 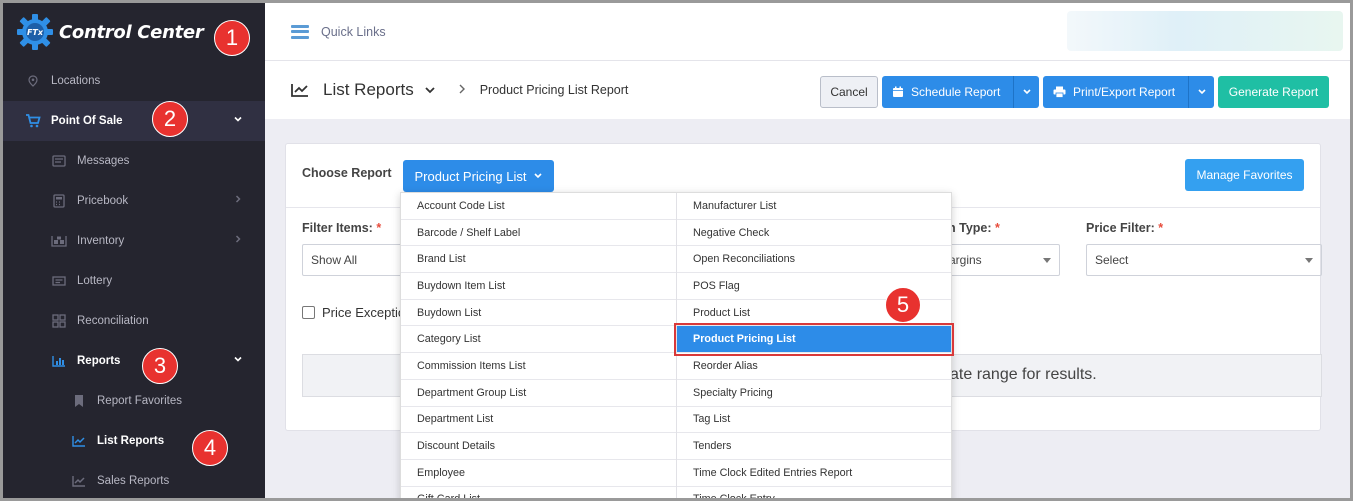 What do you see at coordinates (368, 89) in the screenshot?
I see `page-title: List Reports` at bounding box center [368, 89].